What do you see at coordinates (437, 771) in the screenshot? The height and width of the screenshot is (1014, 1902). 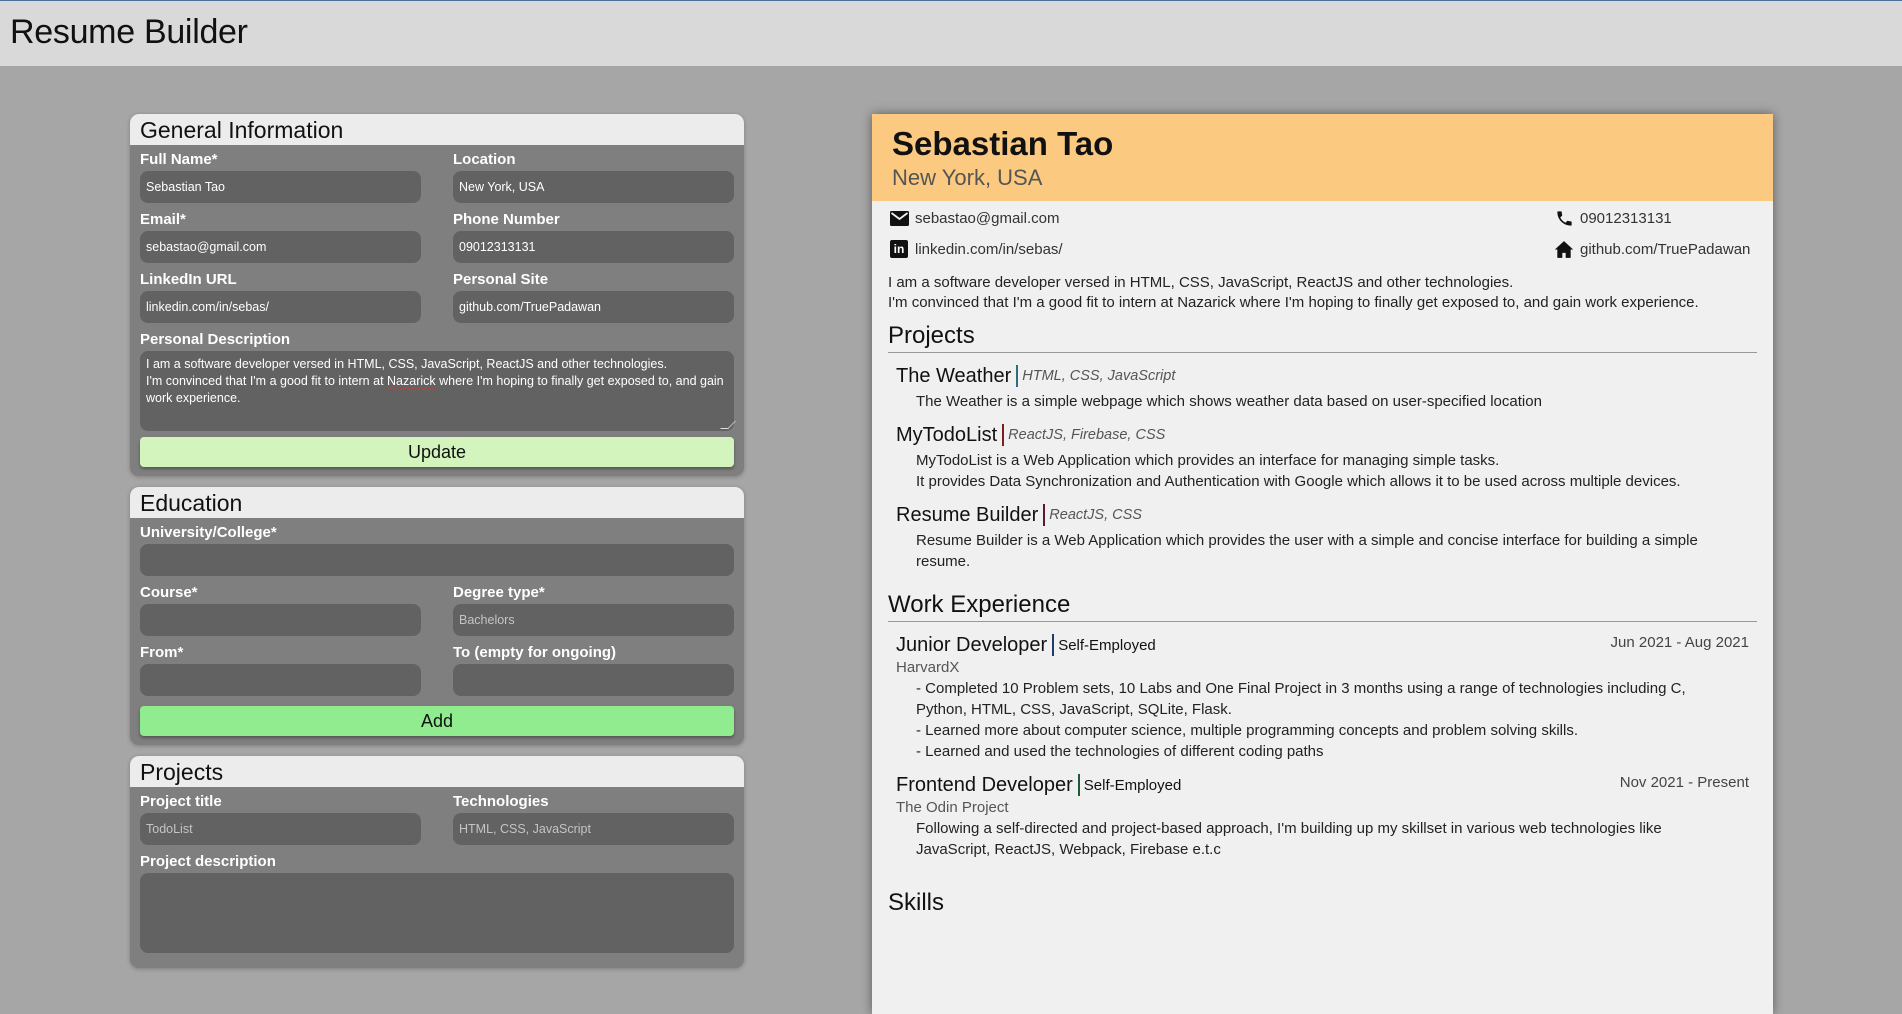 I see `projects-heading: Projects` at bounding box center [437, 771].